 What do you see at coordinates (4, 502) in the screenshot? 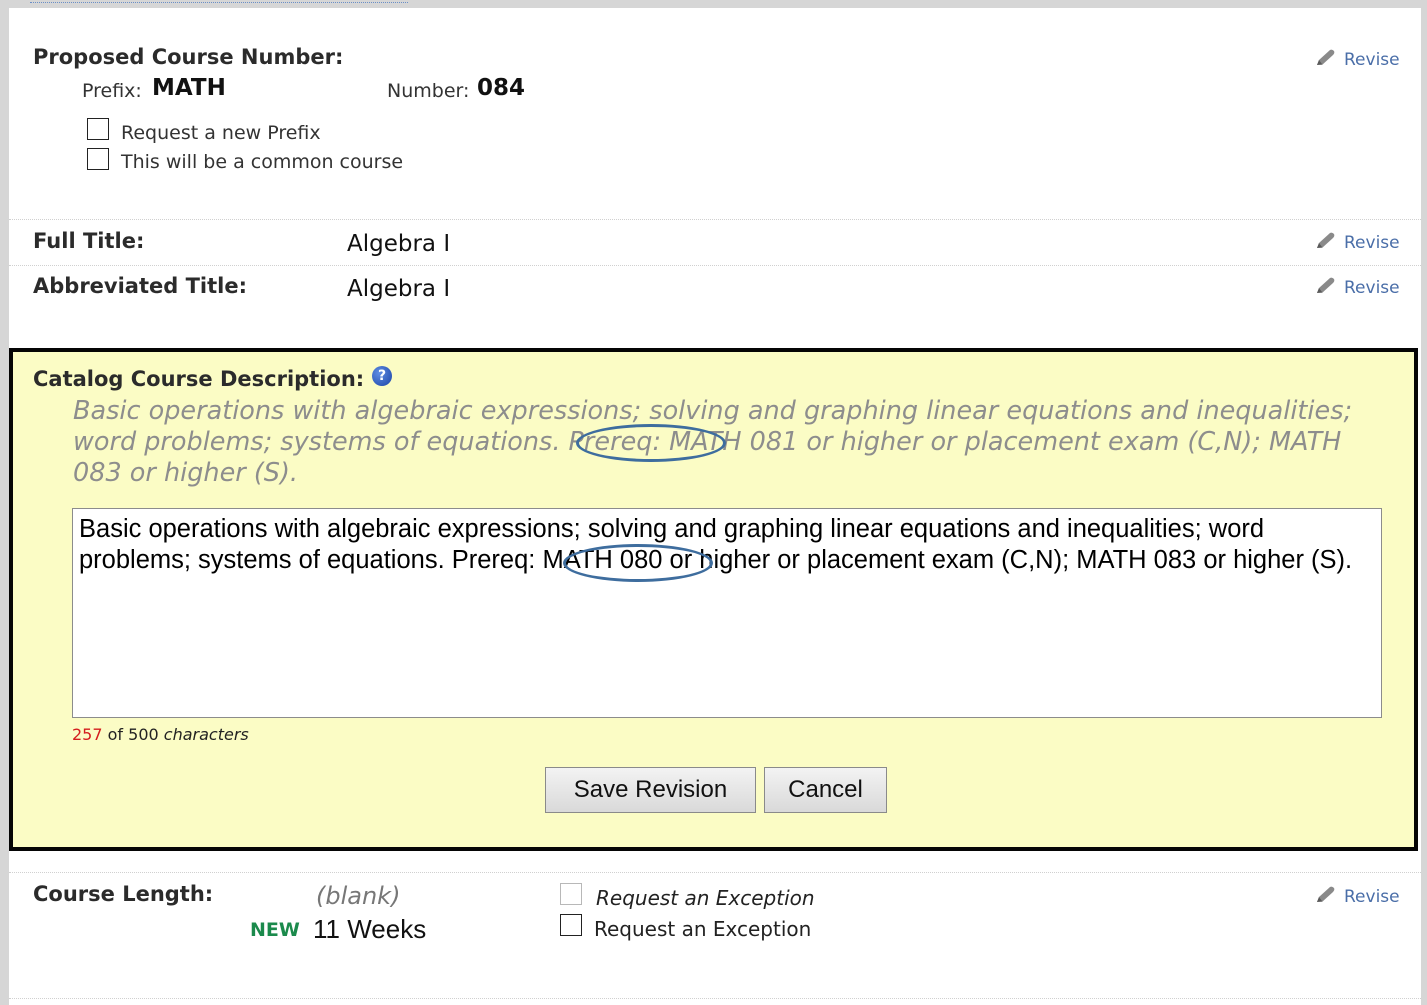
I see `left-frame-border` at bounding box center [4, 502].